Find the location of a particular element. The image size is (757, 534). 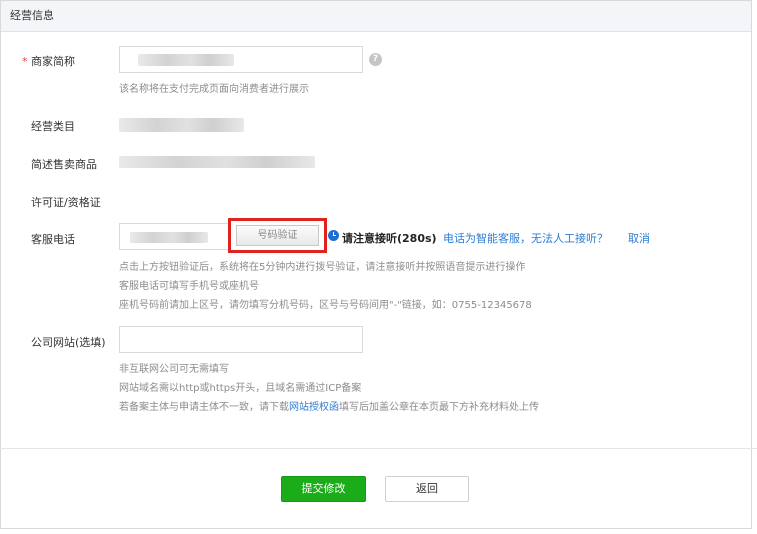

business-category-label: 经营类目 is located at coordinates (53, 126).